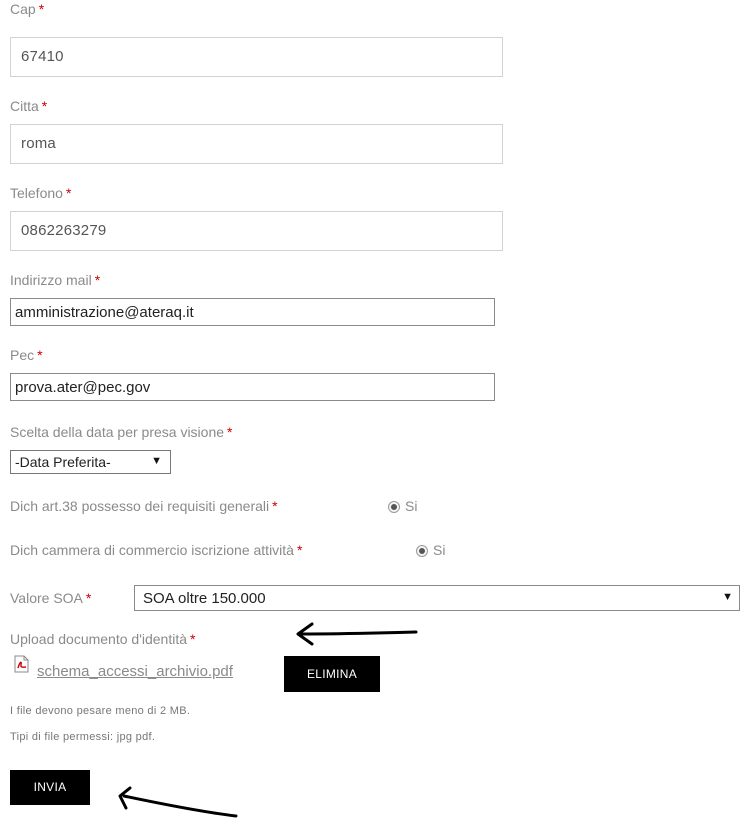 This screenshot has height=822, width=740. Describe the element at coordinates (256, 144) in the screenshot. I see `citta-field: roma` at that location.